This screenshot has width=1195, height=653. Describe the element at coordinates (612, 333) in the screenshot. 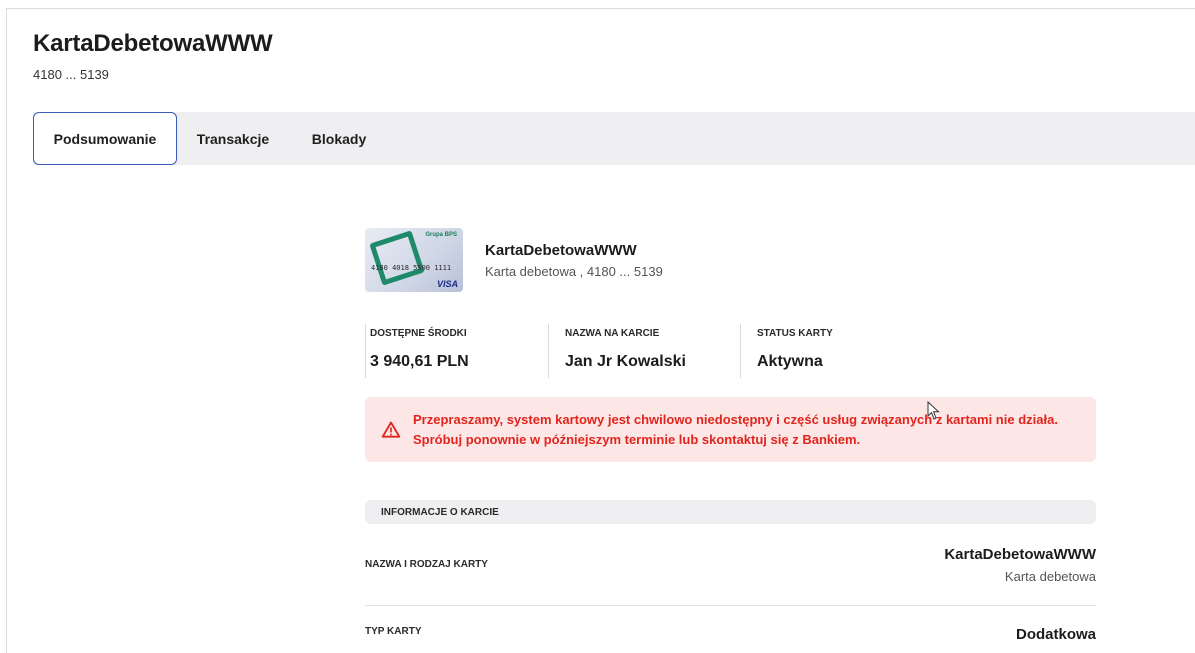

I see `stat-label: NAZWA NA KARCIE` at that location.